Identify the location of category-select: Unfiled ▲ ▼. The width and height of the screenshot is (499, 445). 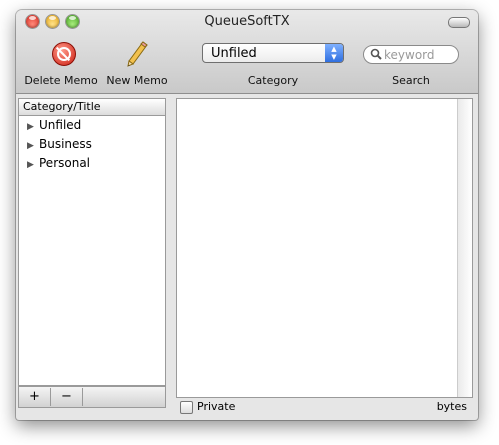
(273, 53).